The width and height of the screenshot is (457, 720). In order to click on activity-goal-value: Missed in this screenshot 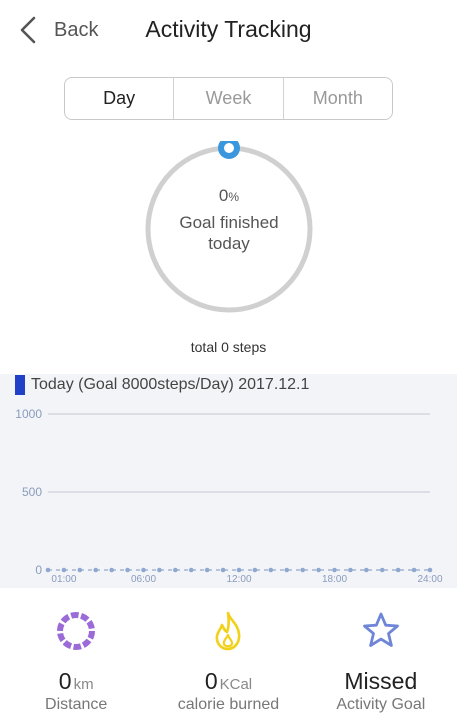, I will do `click(381, 681)`.